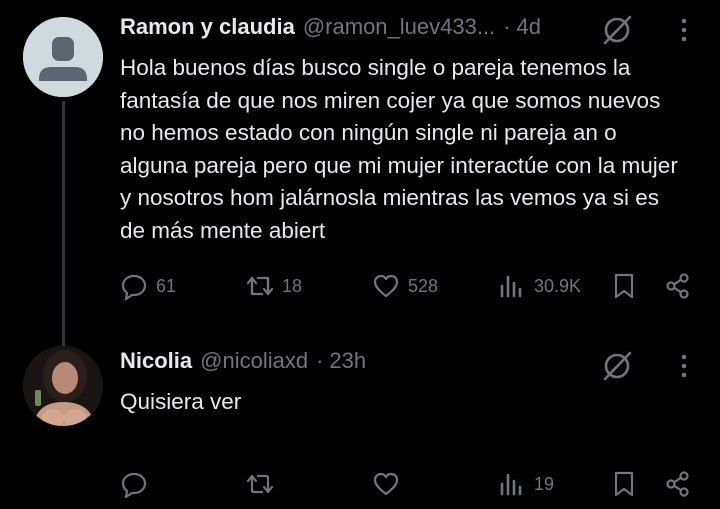 This screenshot has width=720, height=509. Describe the element at coordinates (558, 285) in the screenshot. I see `view-count: 30.9K` at that location.